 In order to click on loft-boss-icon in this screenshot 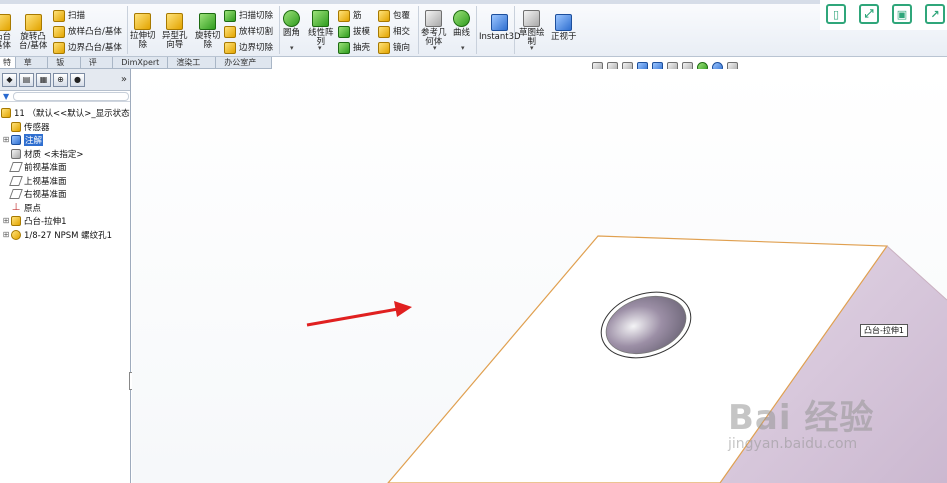, I will do `click(59, 32)`.